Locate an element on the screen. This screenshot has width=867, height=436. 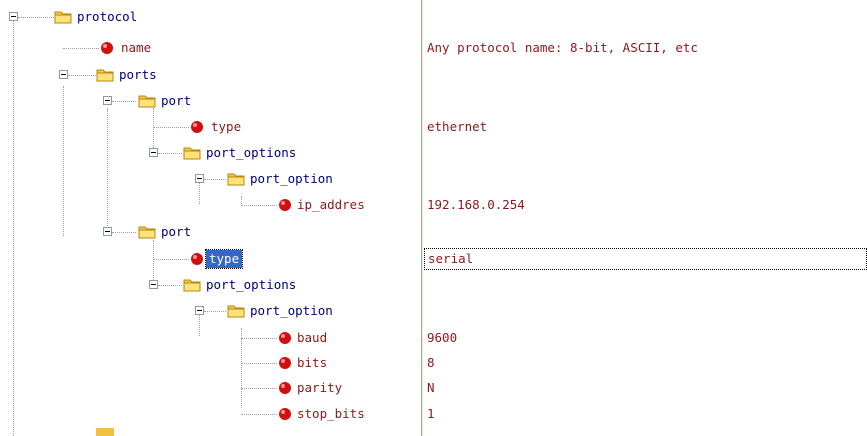
attr-label: parity is located at coordinates (319, 388).